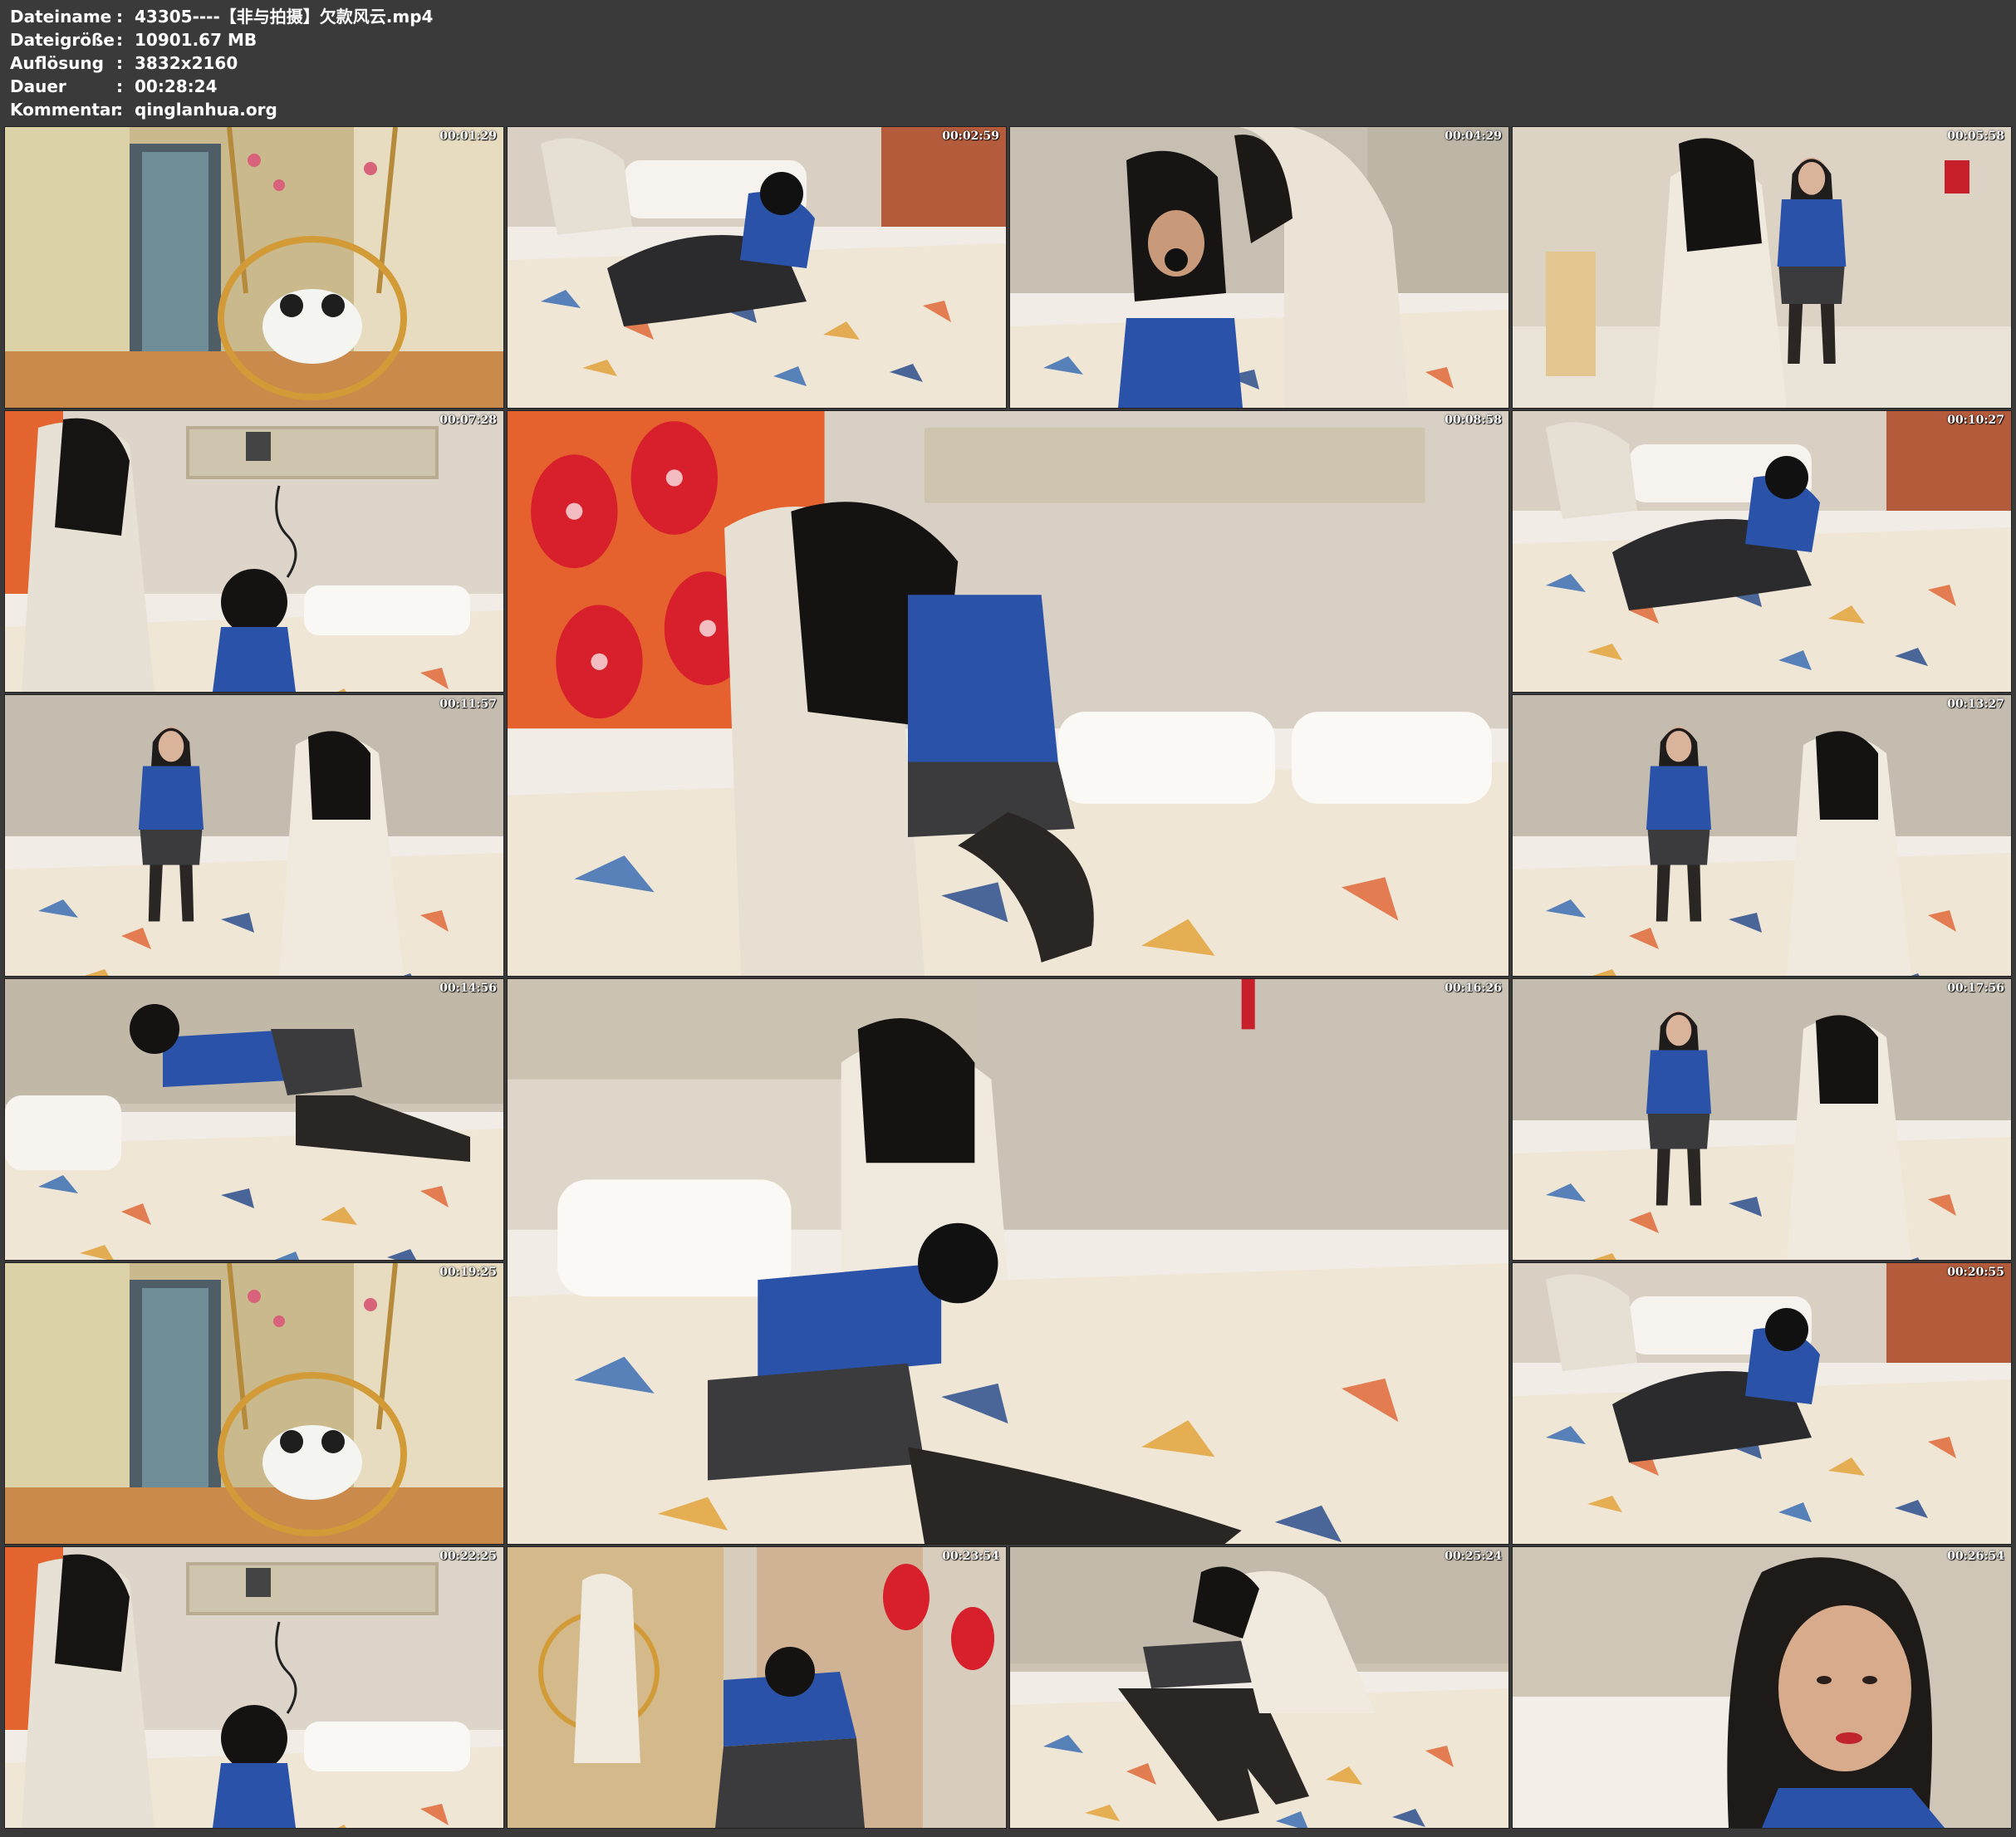  I want to click on video-thumbnail: 00:17:56, so click(1762, 1119).